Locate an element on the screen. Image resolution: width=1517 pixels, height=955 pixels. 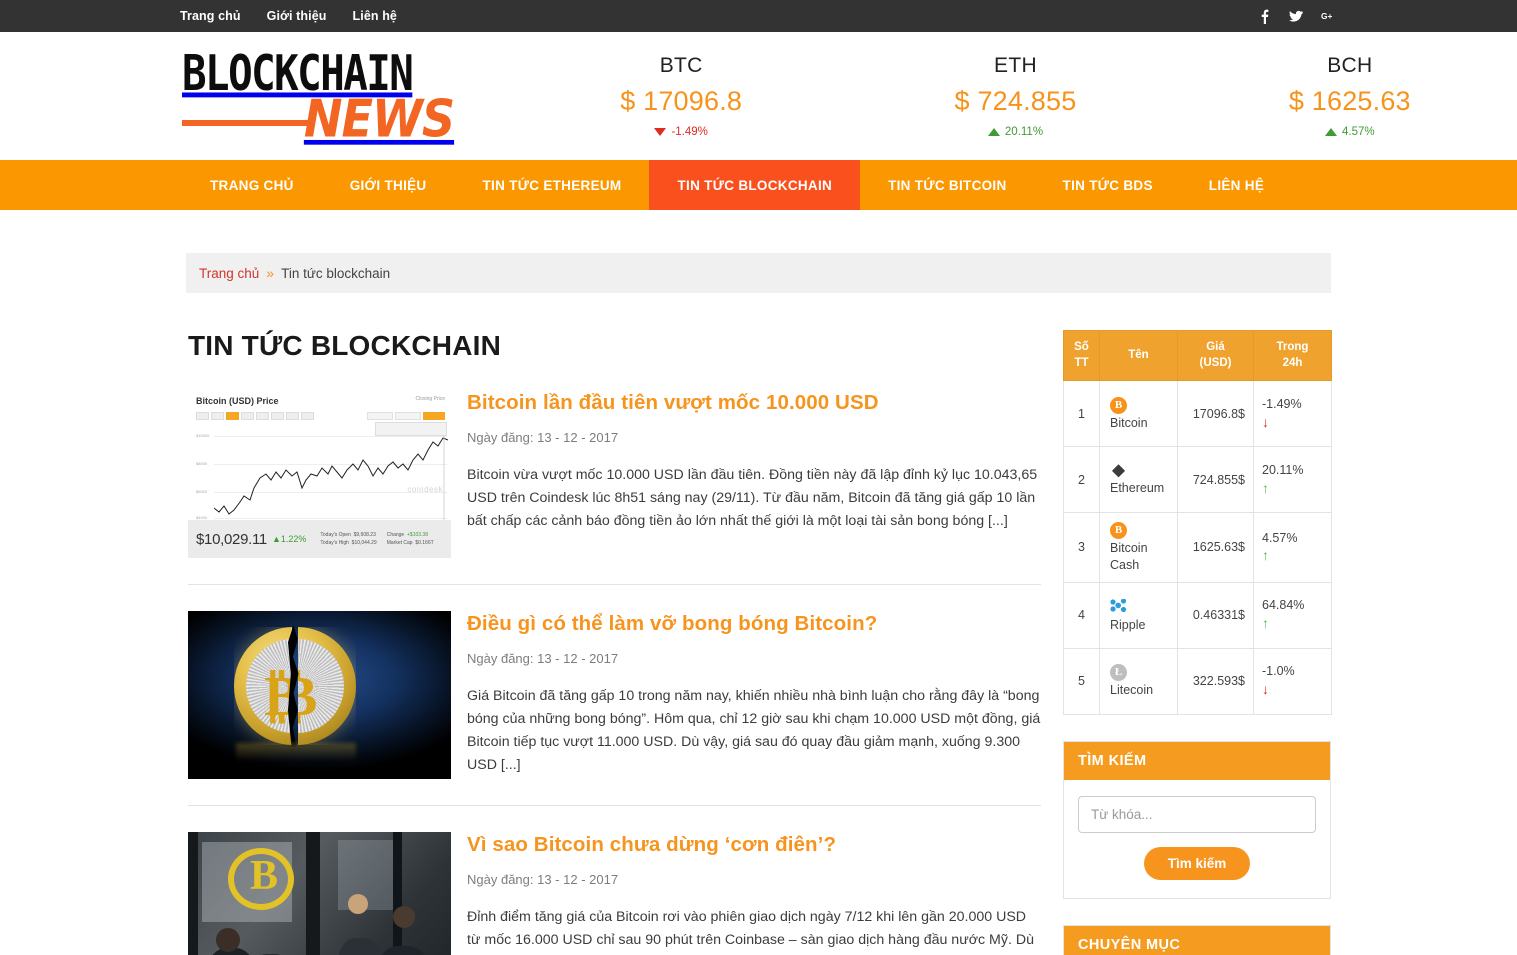
stat-value: $0.166T is located at coordinates (424, 543).